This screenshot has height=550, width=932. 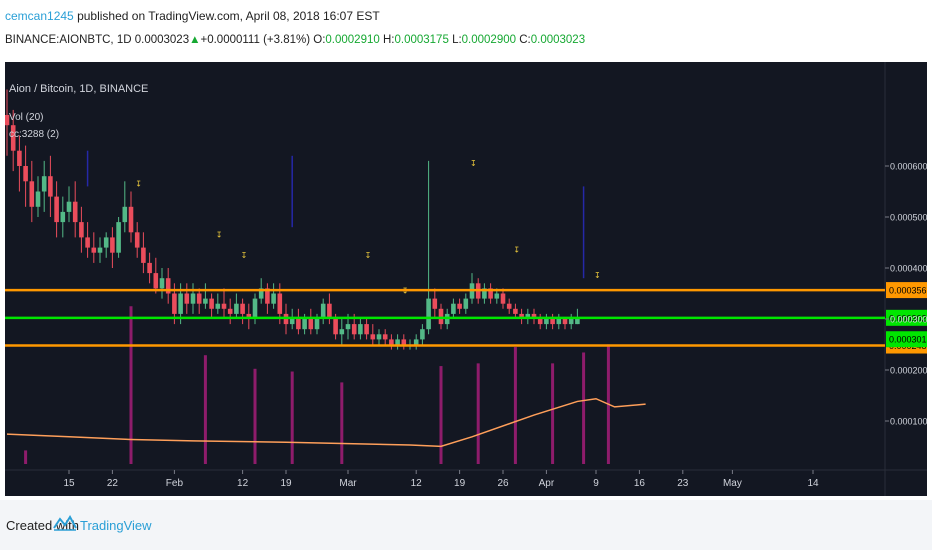 I want to click on close-label: C:, so click(x=525, y=40).